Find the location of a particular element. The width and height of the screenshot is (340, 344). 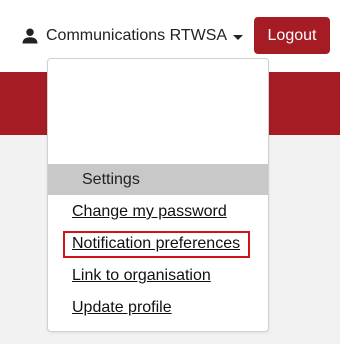

user-menu-toggle: Communications RTWSA is located at coordinates (132, 36).